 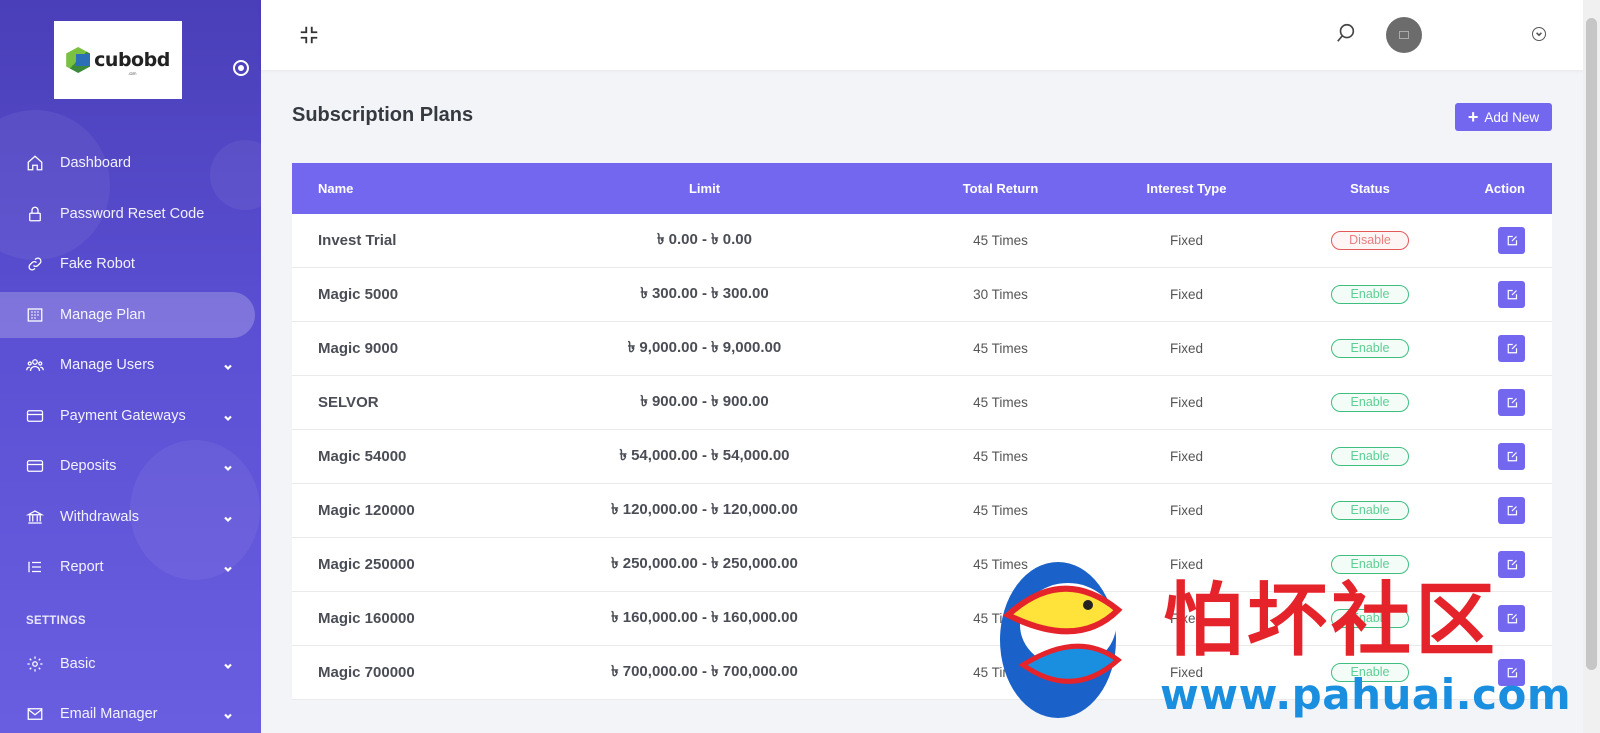 What do you see at coordinates (56, 620) in the screenshot?
I see `settings-heading: SETTINGS` at bounding box center [56, 620].